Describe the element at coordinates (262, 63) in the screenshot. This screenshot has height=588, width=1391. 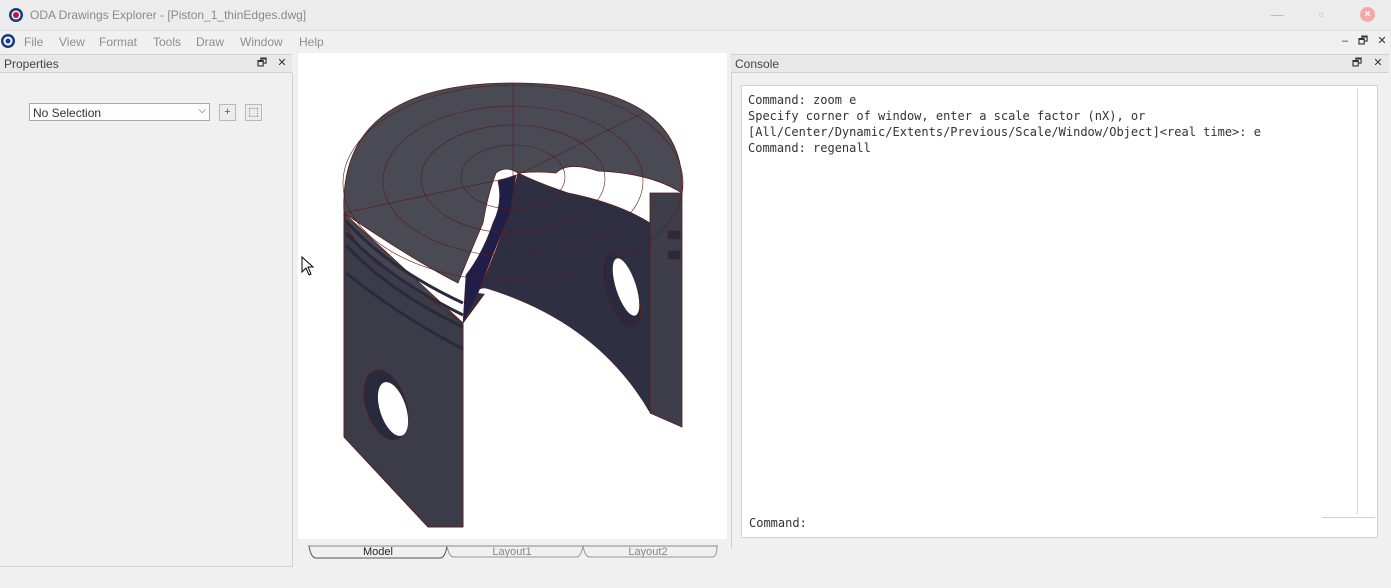
I see `properties-float-button: 🗗` at that location.